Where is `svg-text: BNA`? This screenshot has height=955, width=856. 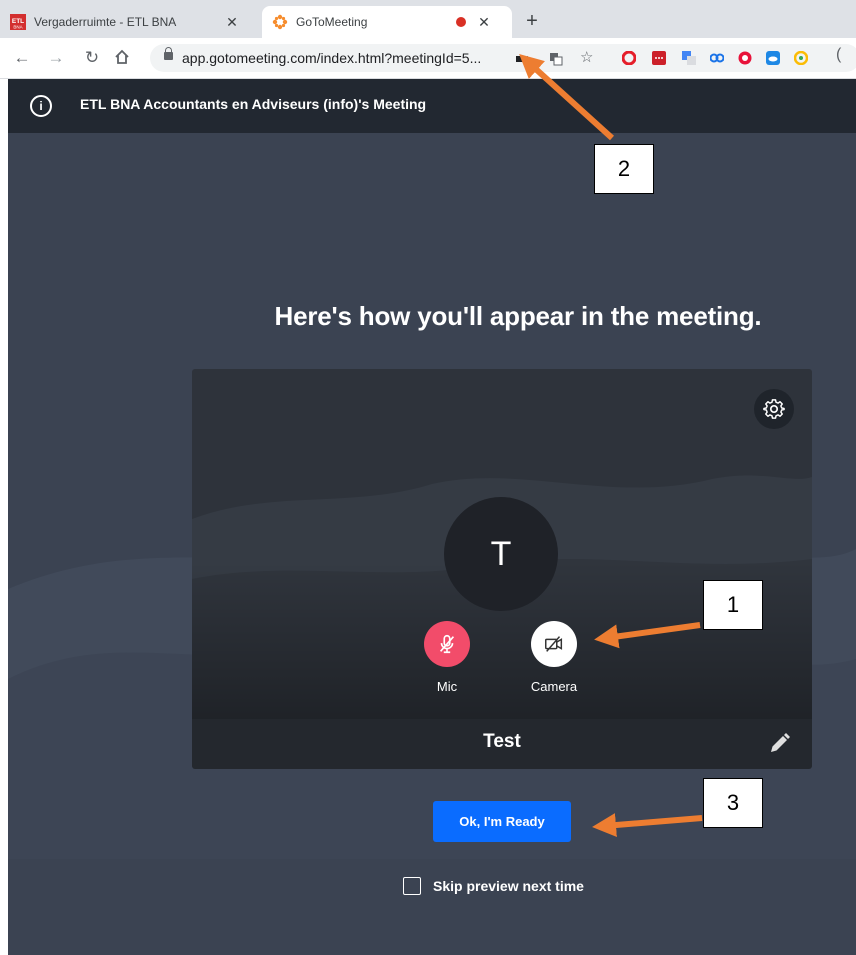 svg-text: BNA is located at coordinates (17, 27).